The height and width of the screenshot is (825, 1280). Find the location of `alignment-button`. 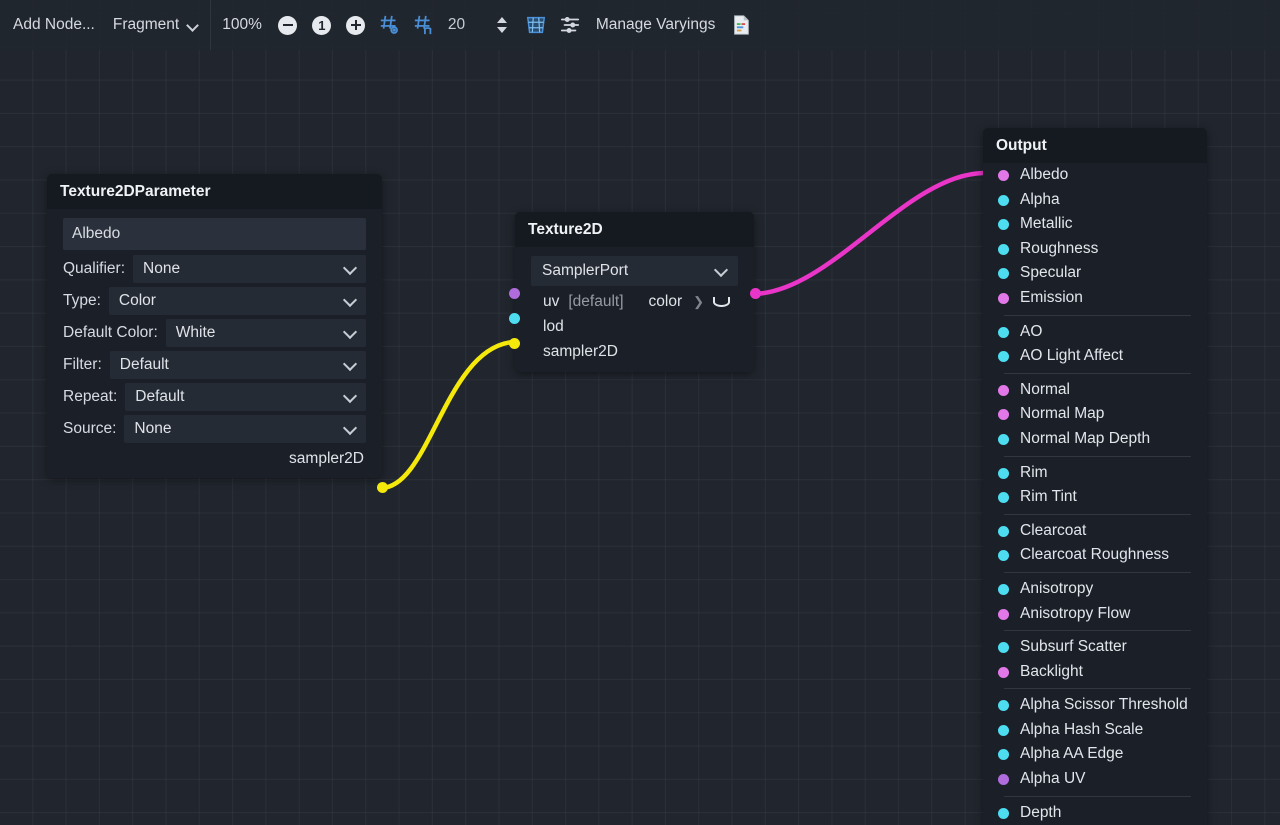

alignment-button is located at coordinates (570, 25).